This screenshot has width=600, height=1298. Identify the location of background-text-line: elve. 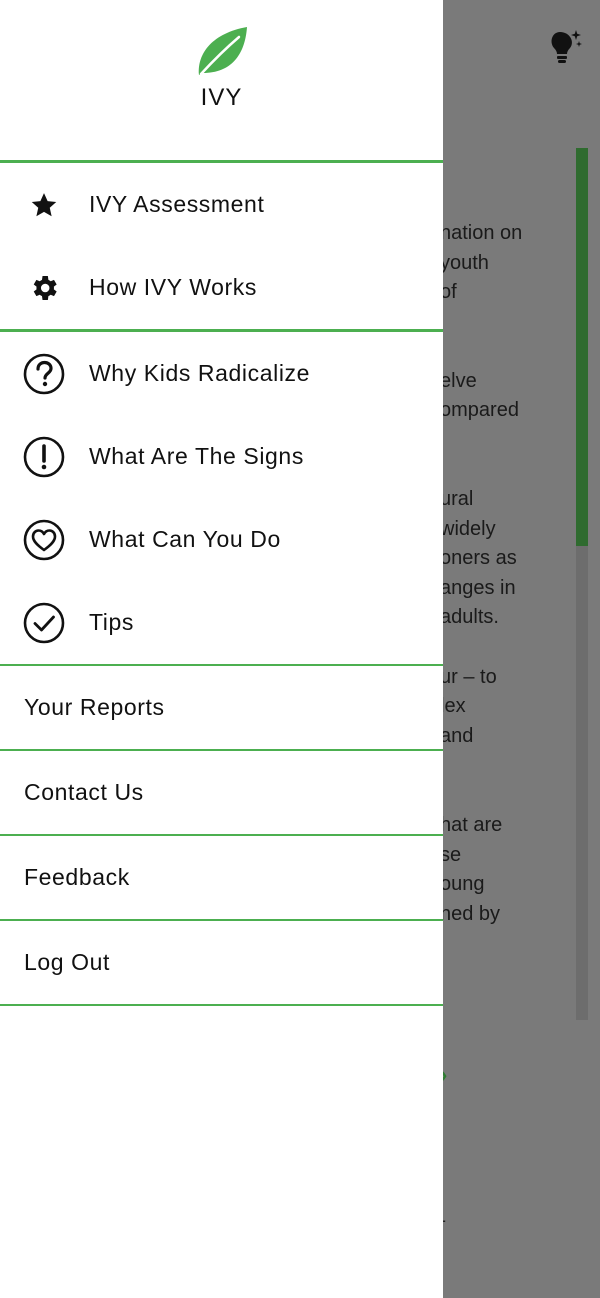
(458, 381).